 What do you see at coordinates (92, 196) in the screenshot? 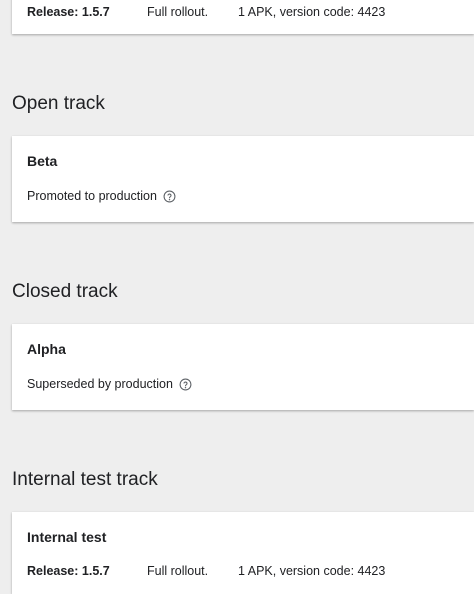
I see `beta-status-text: Promoted to production` at bounding box center [92, 196].